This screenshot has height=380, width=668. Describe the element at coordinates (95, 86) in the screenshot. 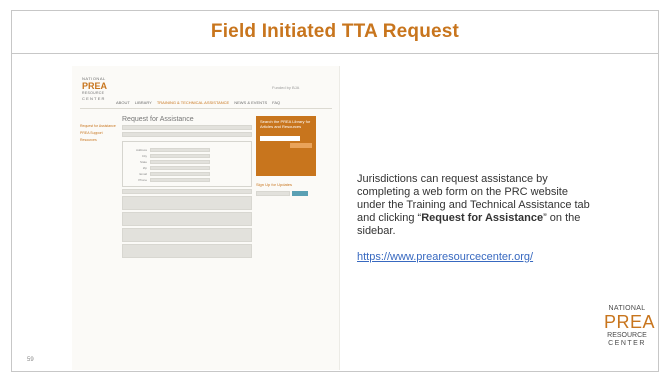

I see `screenshot-logo-line2: PREA` at that location.